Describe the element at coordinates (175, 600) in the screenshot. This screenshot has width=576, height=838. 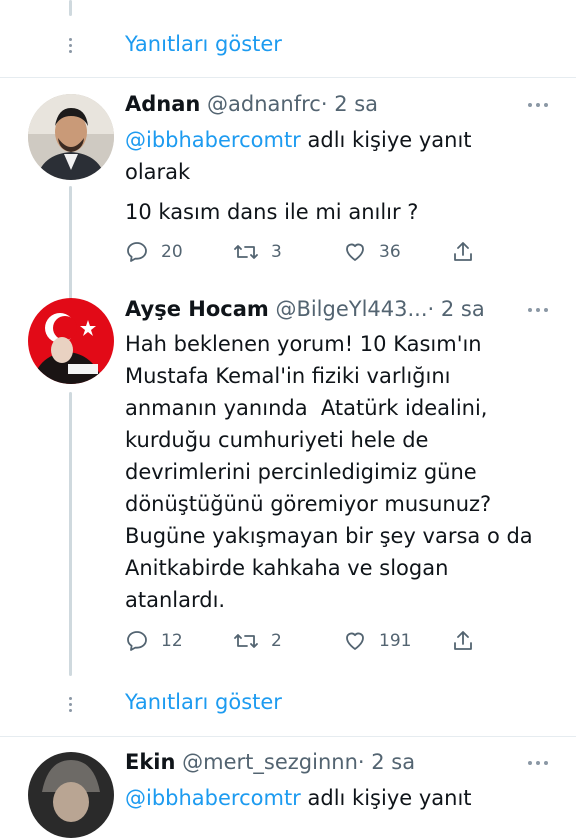
I see `tweet-text-line: atanlardı.` at that location.